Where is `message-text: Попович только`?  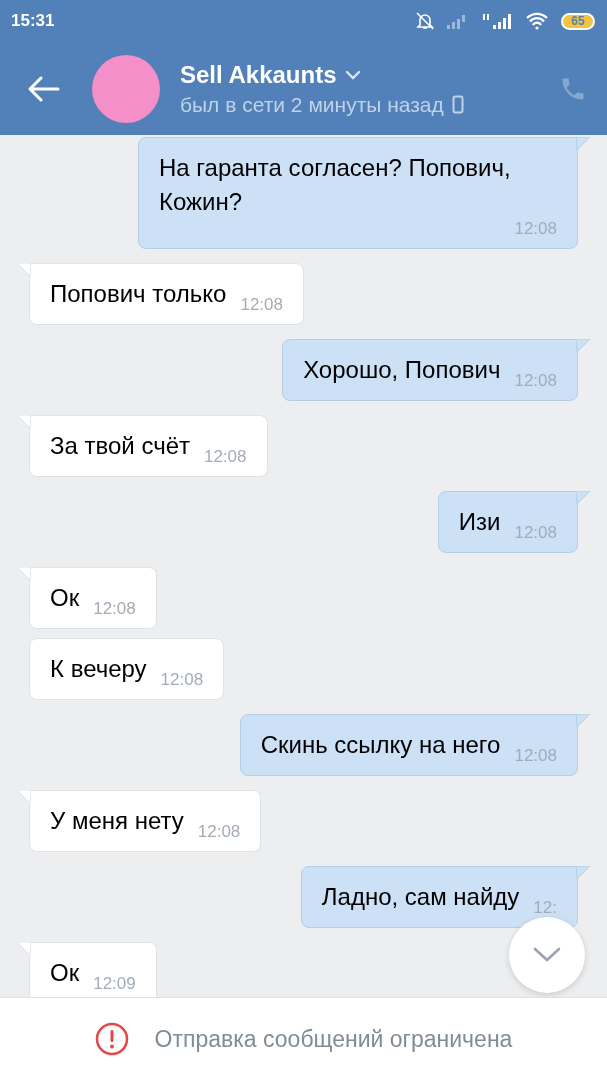
message-text: Попович только is located at coordinates (138, 294).